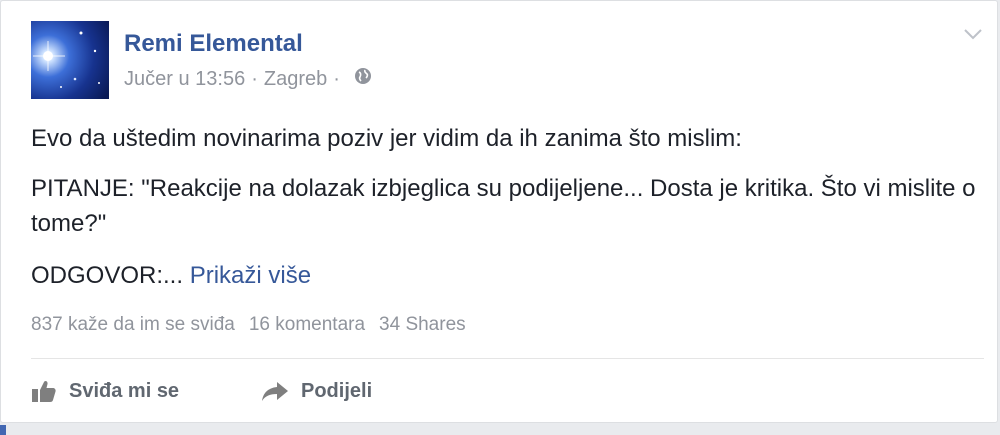 The height and width of the screenshot is (435, 1000). Describe the element at coordinates (213, 44) in the screenshot. I see `author-name: Remi Elemental` at that location.